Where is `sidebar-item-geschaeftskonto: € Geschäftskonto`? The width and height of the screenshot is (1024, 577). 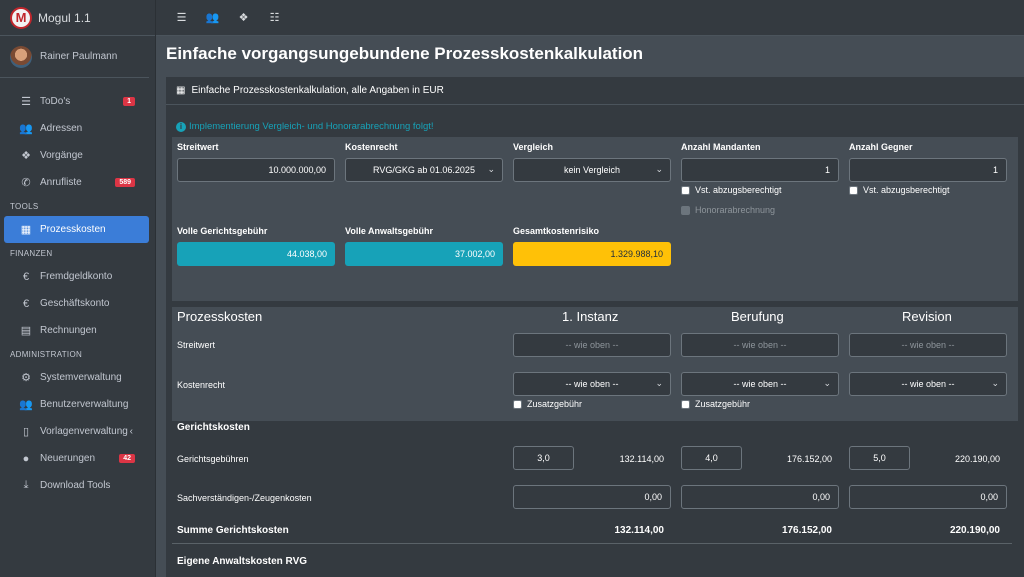
sidebar-item-geschaeftskonto: € Geschäftskonto is located at coordinates (76, 303).